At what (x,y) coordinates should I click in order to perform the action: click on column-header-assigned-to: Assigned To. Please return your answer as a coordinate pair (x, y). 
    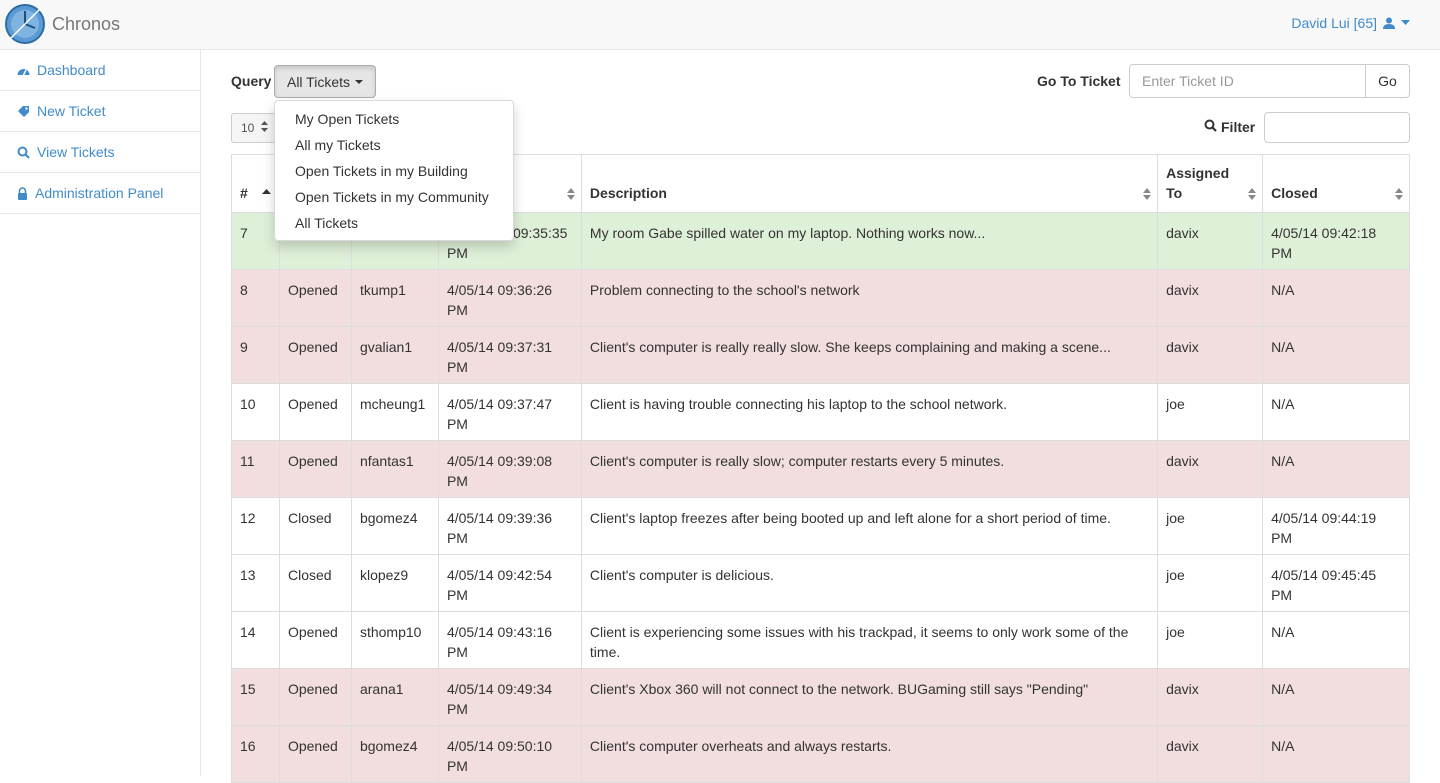
    Looking at the image, I should click on (1210, 183).